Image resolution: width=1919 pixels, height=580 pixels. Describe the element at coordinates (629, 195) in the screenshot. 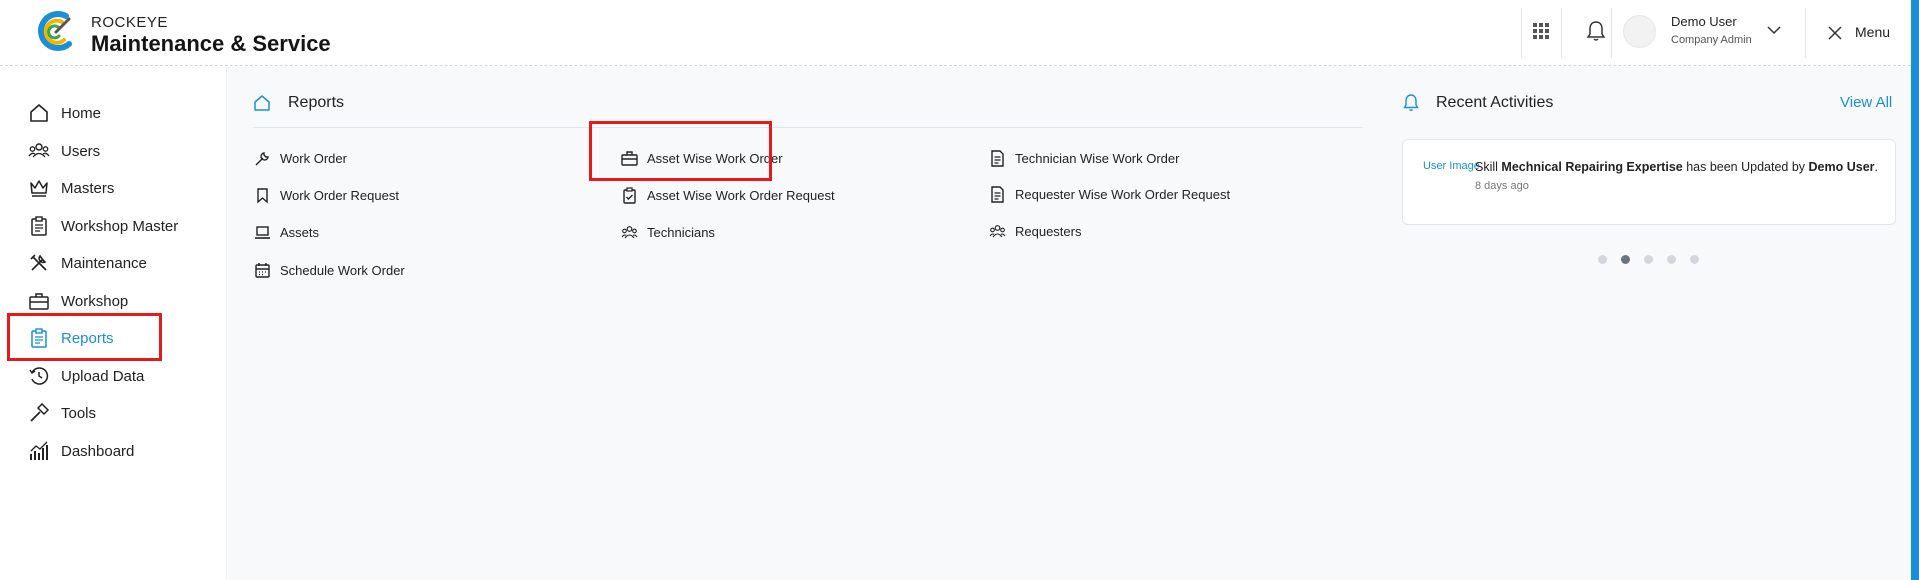

I see `clipboard-check-icon` at that location.